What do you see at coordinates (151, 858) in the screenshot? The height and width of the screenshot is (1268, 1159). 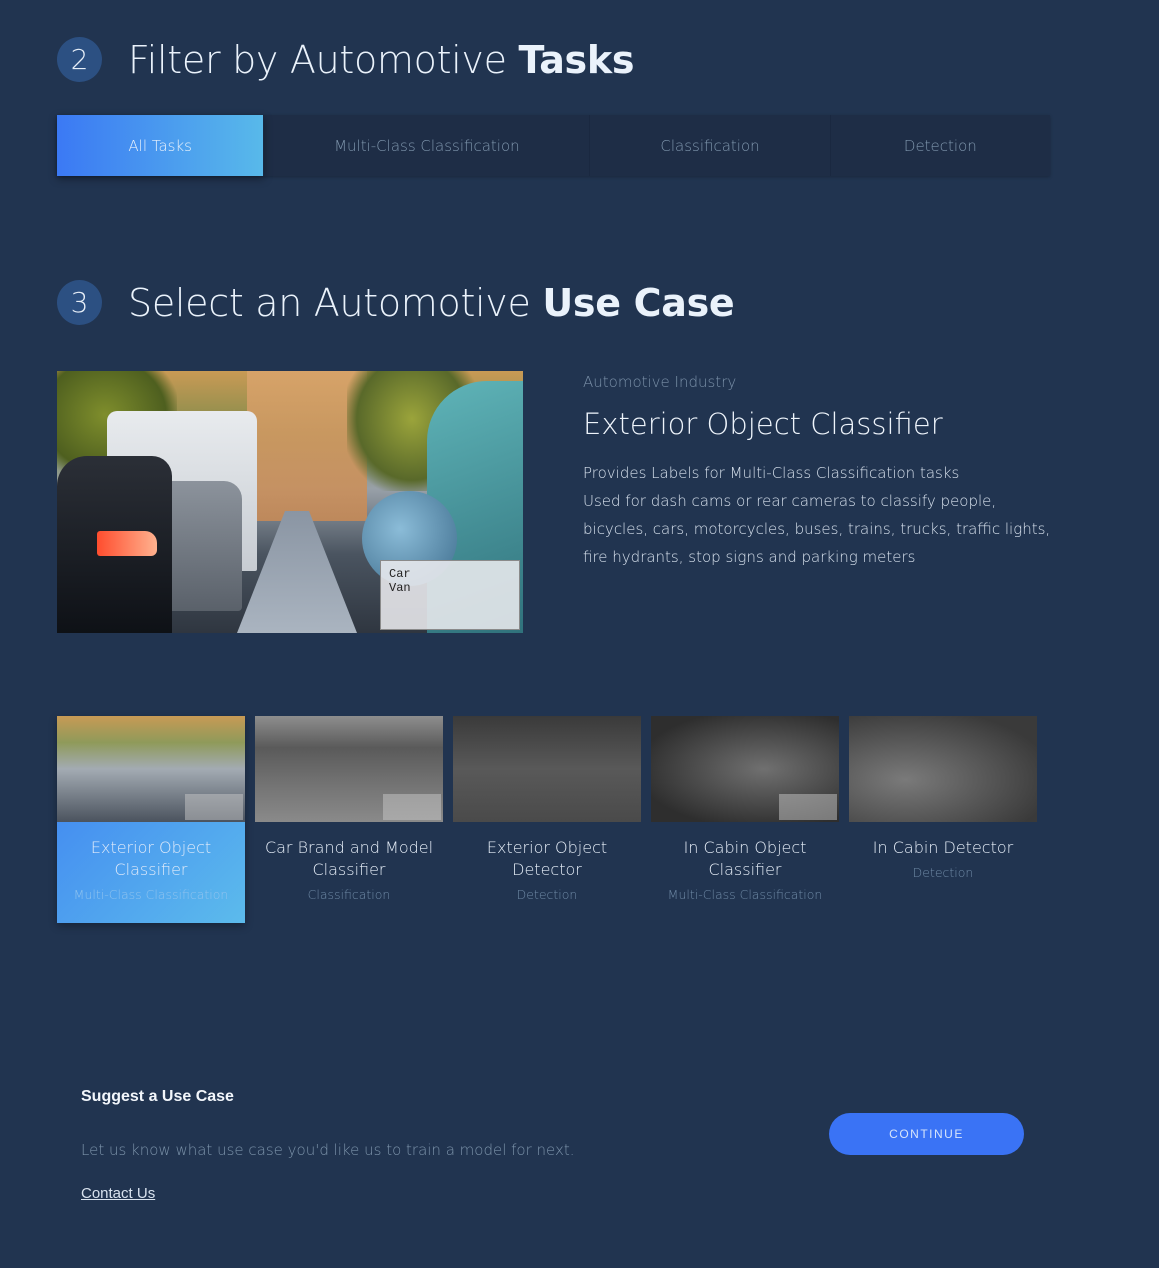 I see `card-title: Exterior Object Classifier` at bounding box center [151, 858].